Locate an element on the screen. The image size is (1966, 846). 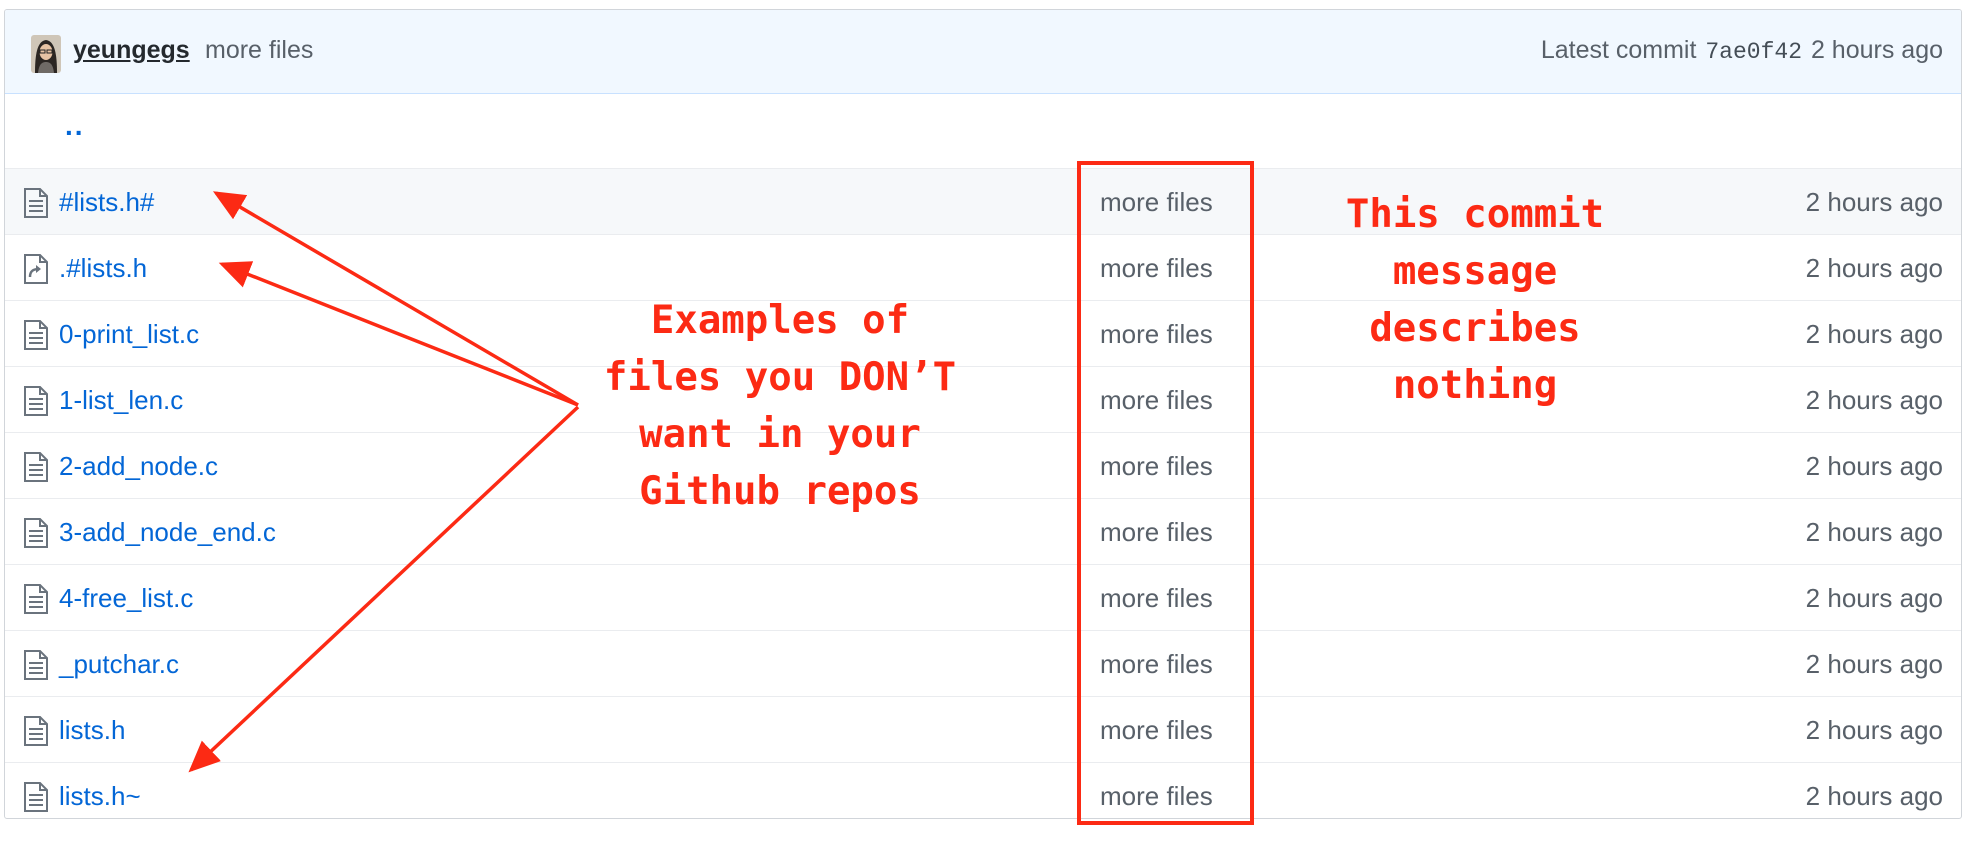
annotation-line: describes is located at coordinates (1475, 328).